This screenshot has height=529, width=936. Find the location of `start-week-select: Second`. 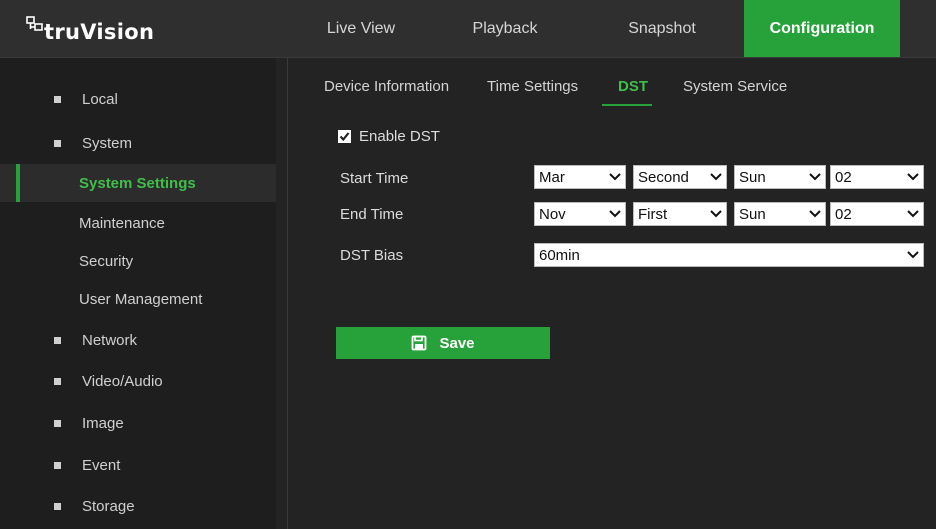

start-week-select: Second is located at coordinates (680, 177).